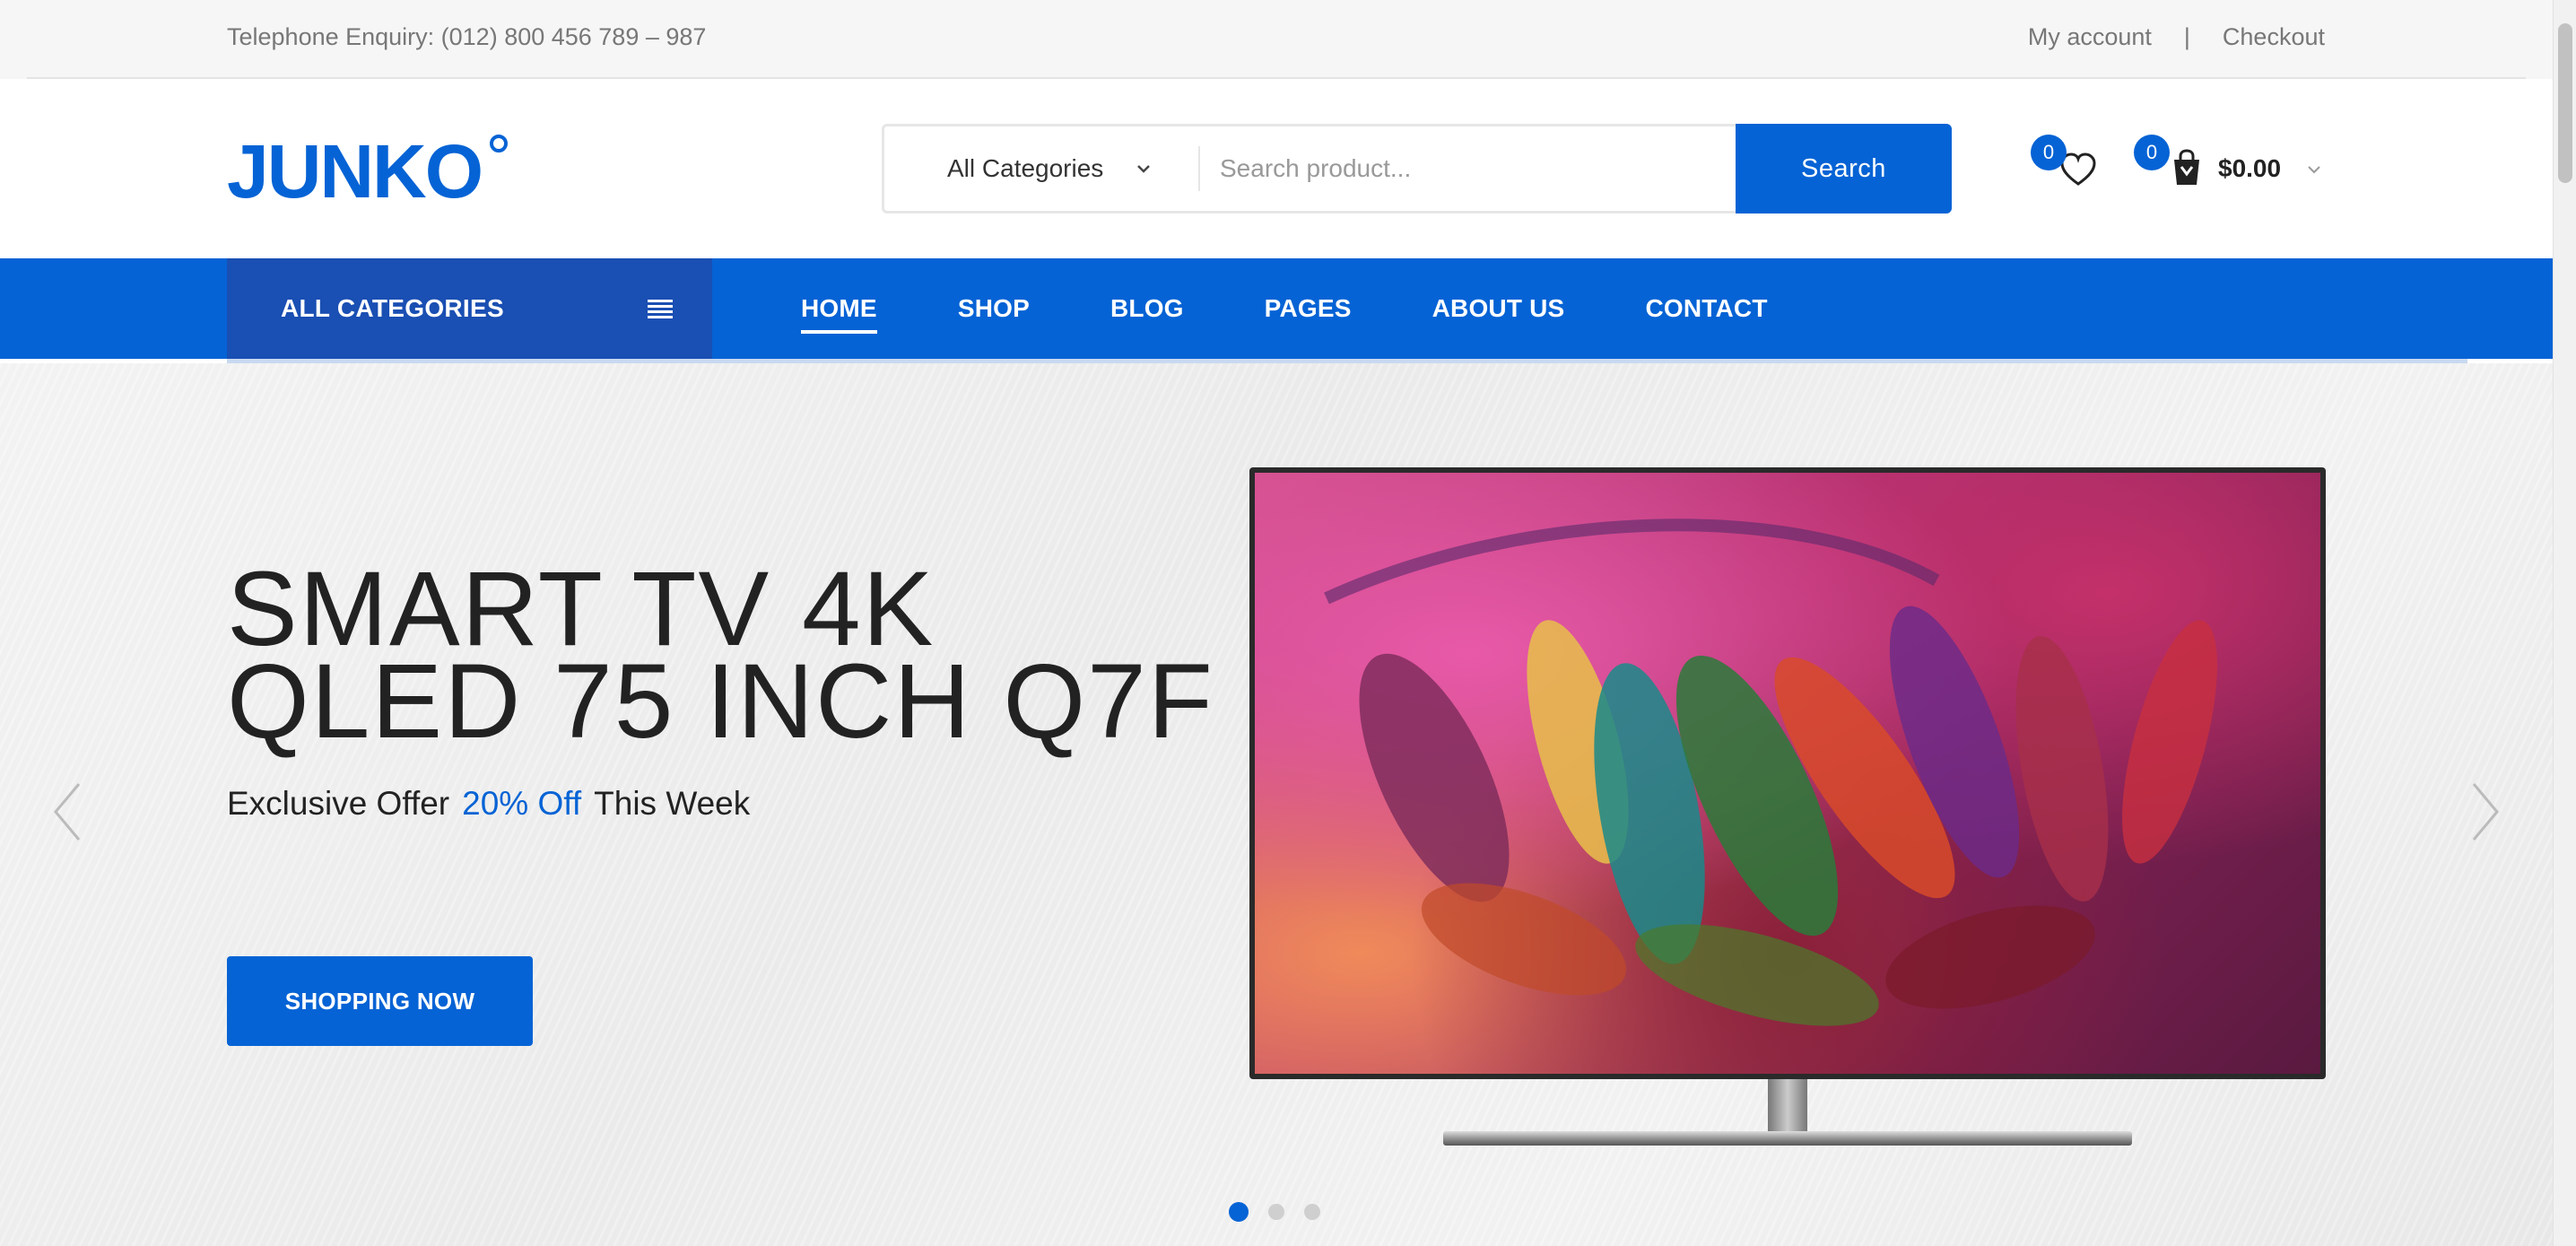  What do you see at coordinates (1706, 308) in the screenshot?
I see `nav-item-contact: CONTACT` at bounding box center [1706, 308].